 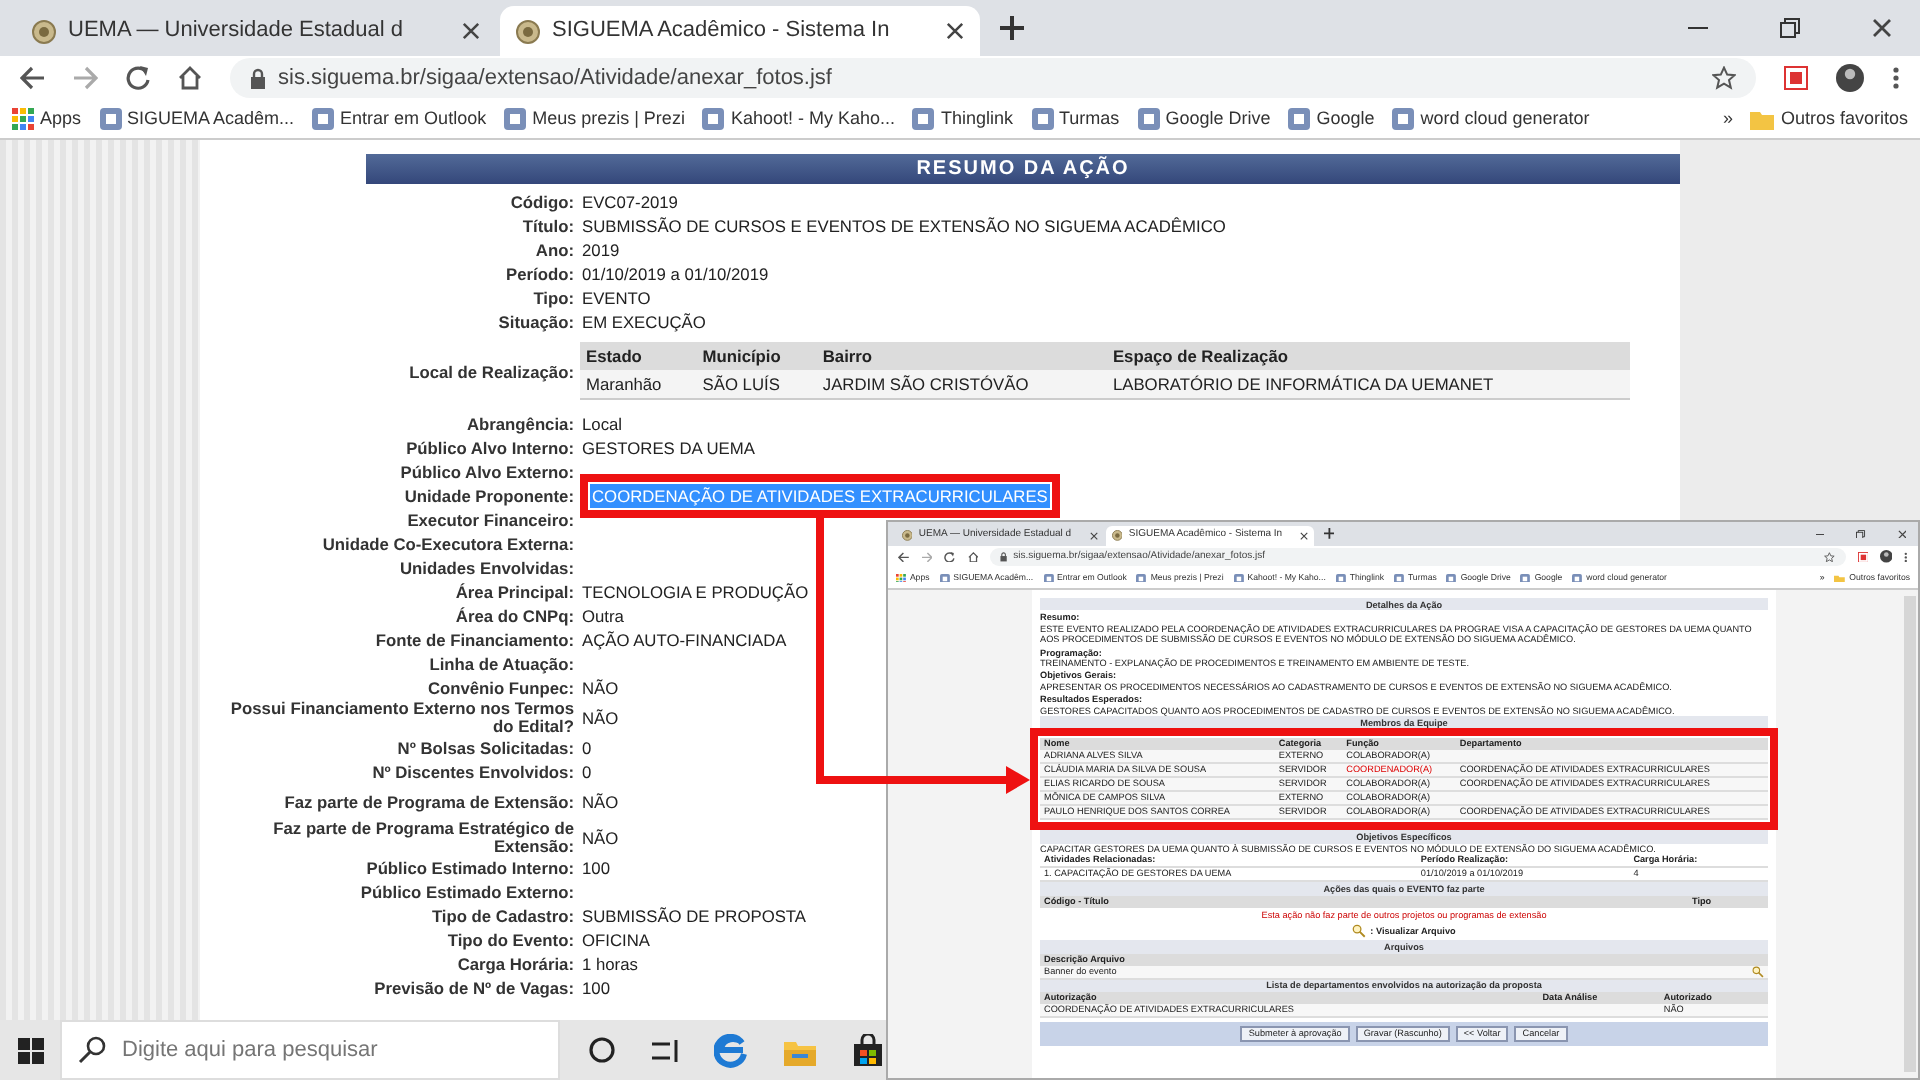 What do you see at coordinates (756, 384) in the screenshot?
I see `table-cell: SÃO LUÍS` at bounding box center [756, 384].